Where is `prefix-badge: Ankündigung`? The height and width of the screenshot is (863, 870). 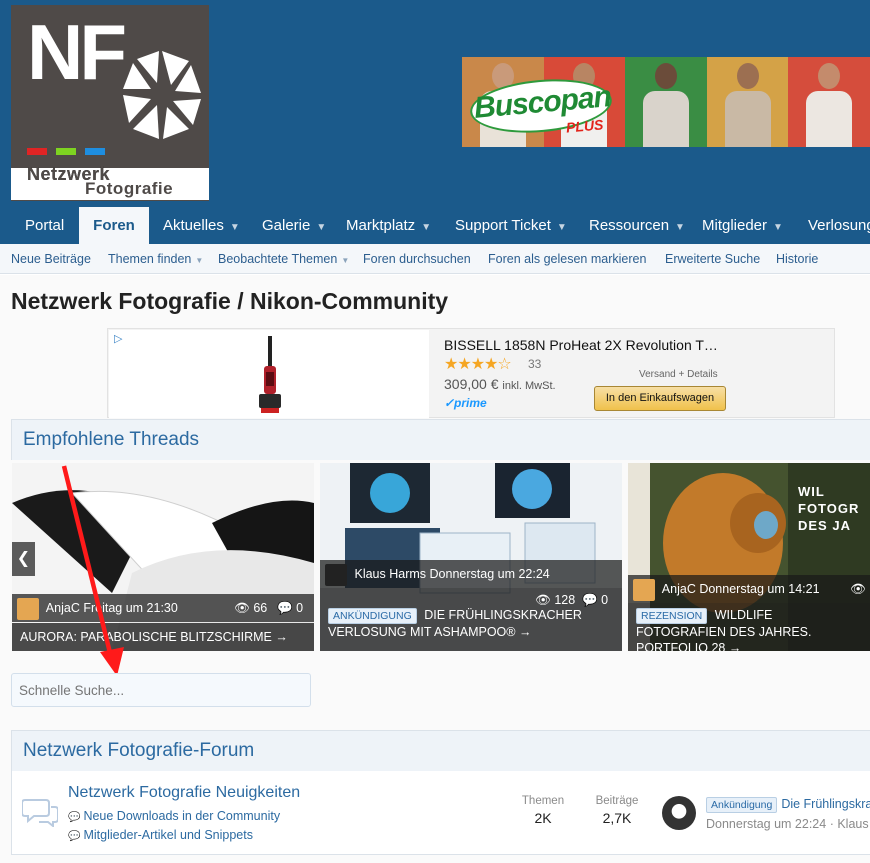 prefix-badge: Ankündigung is located at coordinates (742, 805).